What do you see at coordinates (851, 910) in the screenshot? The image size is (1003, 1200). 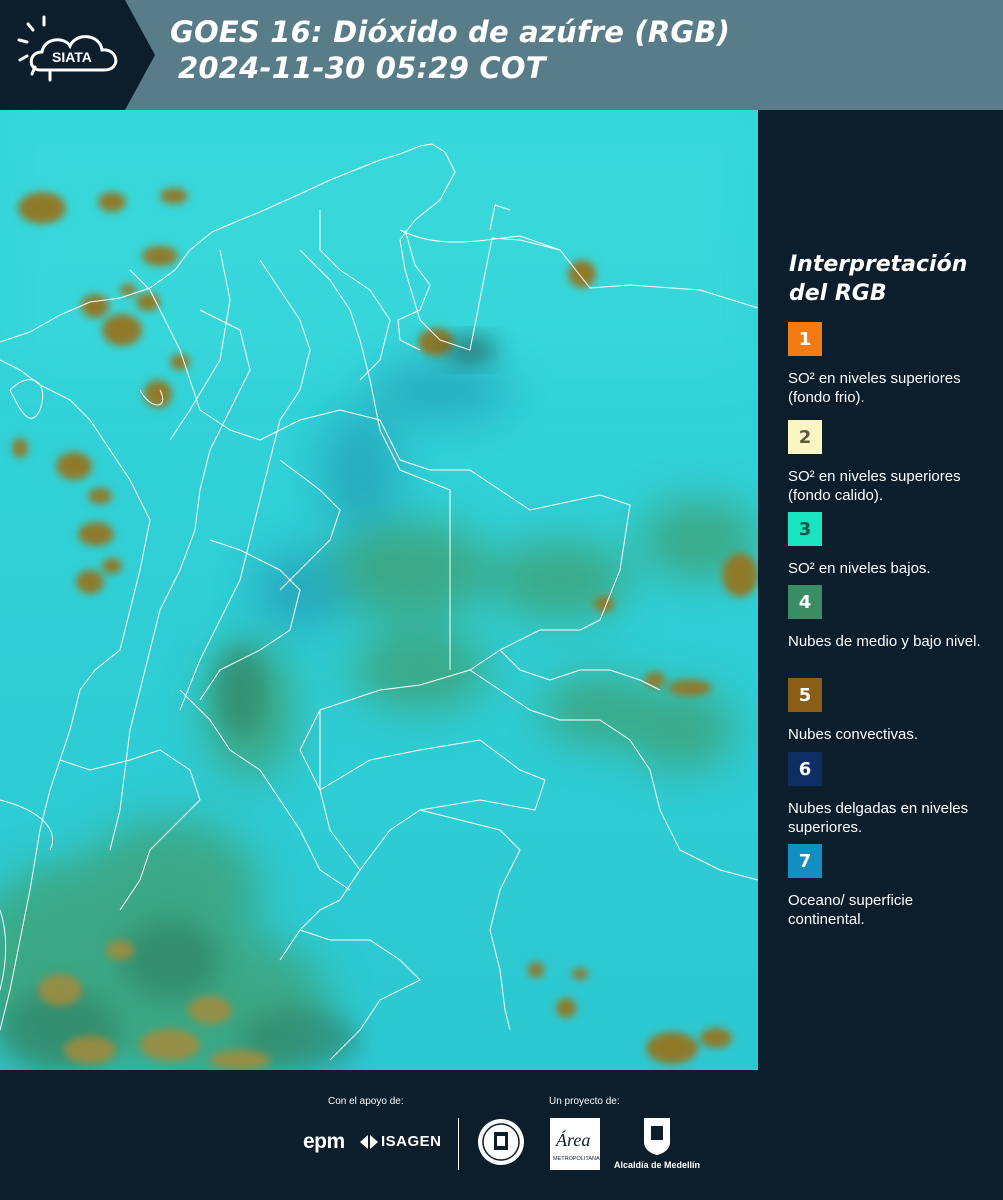 I see `legend-label: Oceano/ superficie continental.` at bounding box center [851, 910].